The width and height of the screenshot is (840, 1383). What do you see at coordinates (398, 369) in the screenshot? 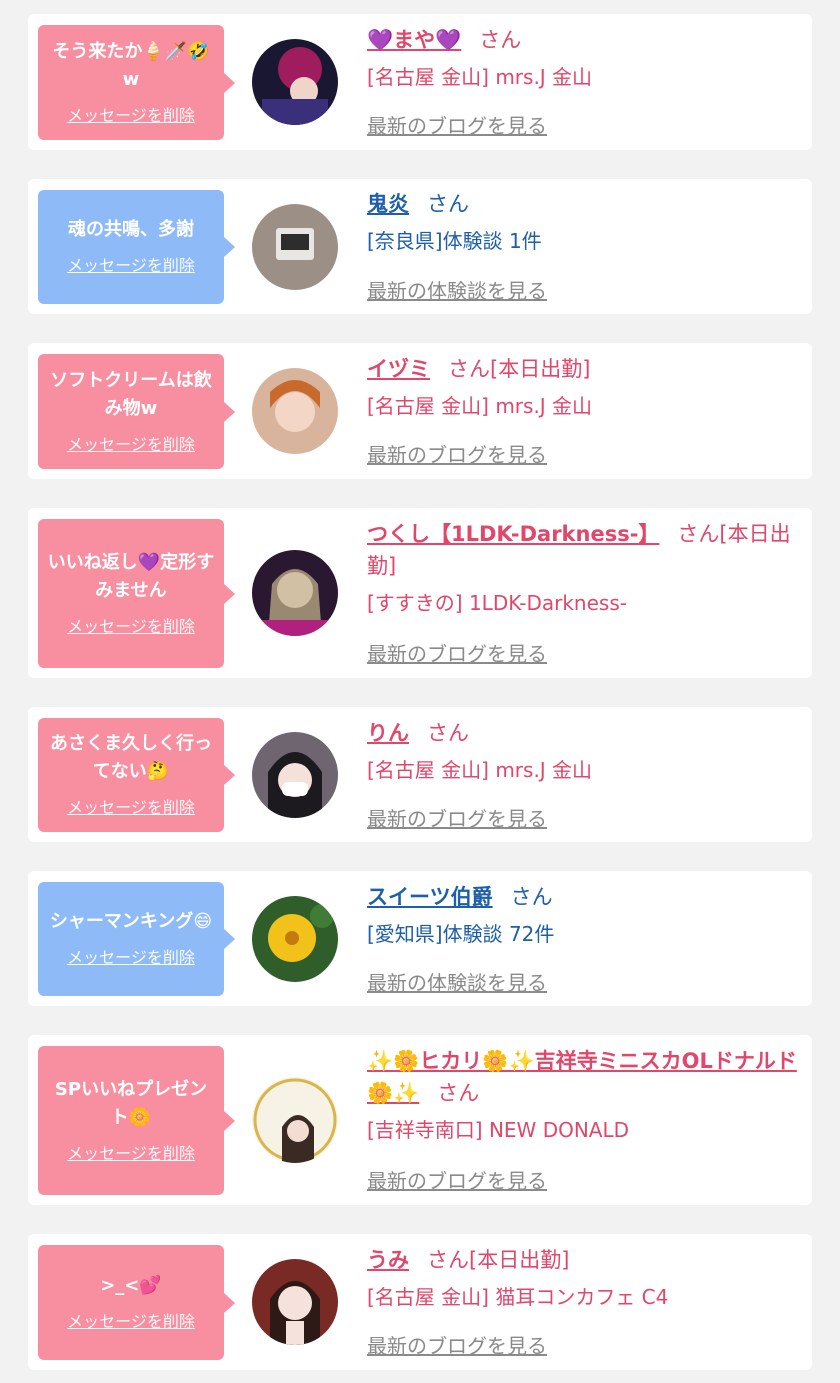
I see `user-name-link: イヅミ` at bounding box center [398, 369].